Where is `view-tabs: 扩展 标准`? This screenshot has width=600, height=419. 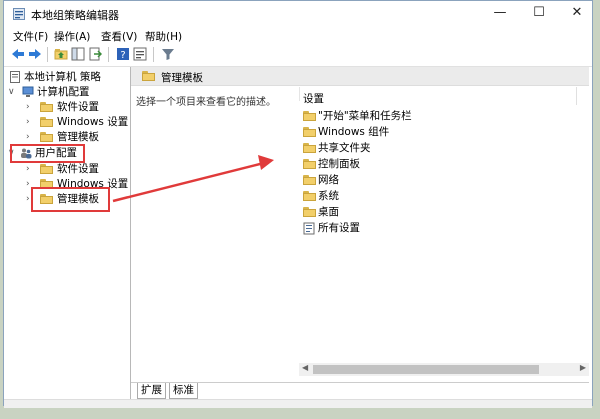 view-tabs: 扩展 标准 is located at coordinates (360, 391).